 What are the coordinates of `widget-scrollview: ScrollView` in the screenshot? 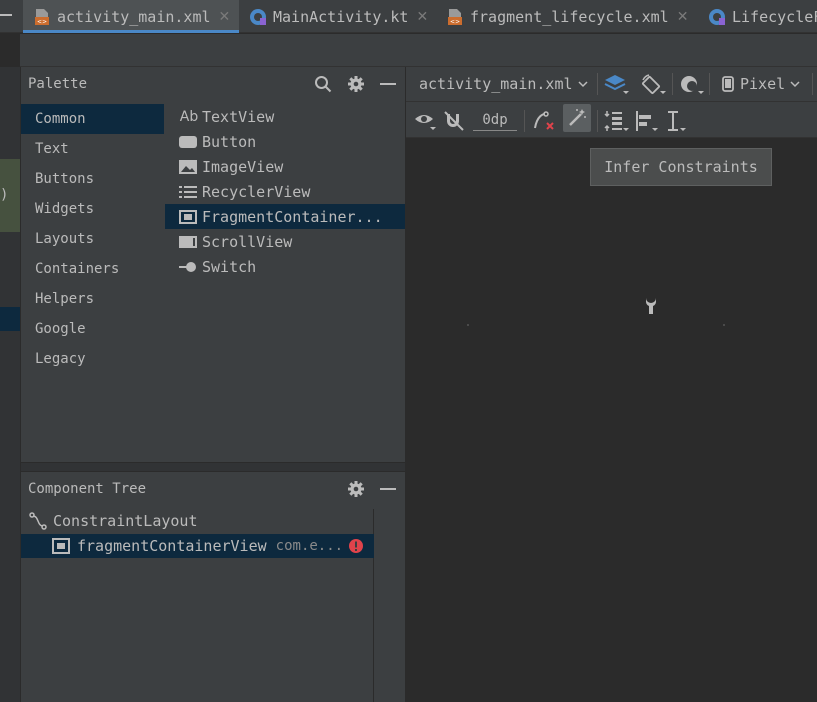 It's located at (285, 241).